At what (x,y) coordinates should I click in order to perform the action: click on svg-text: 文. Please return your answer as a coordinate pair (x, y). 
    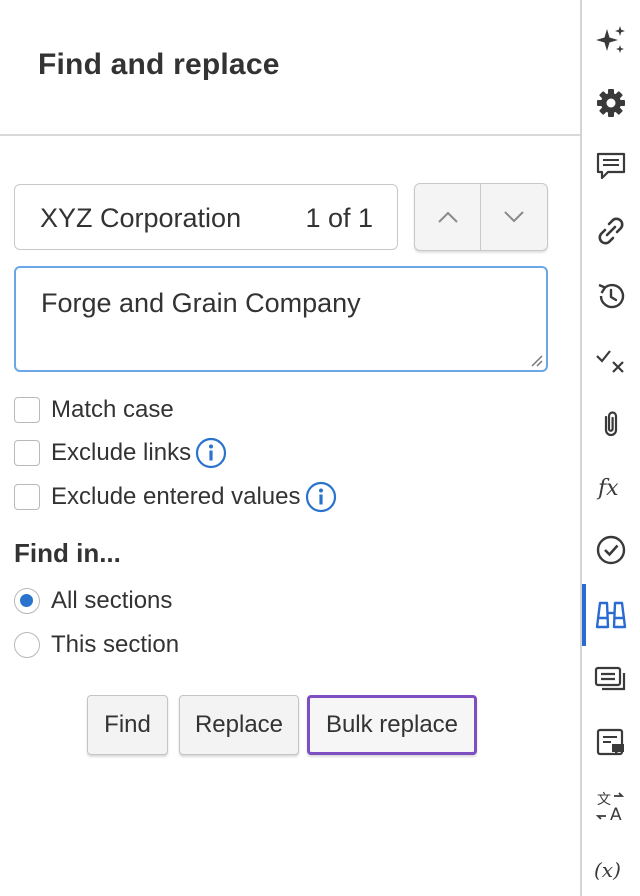
    Looking at the image, I should click on (604, 800).